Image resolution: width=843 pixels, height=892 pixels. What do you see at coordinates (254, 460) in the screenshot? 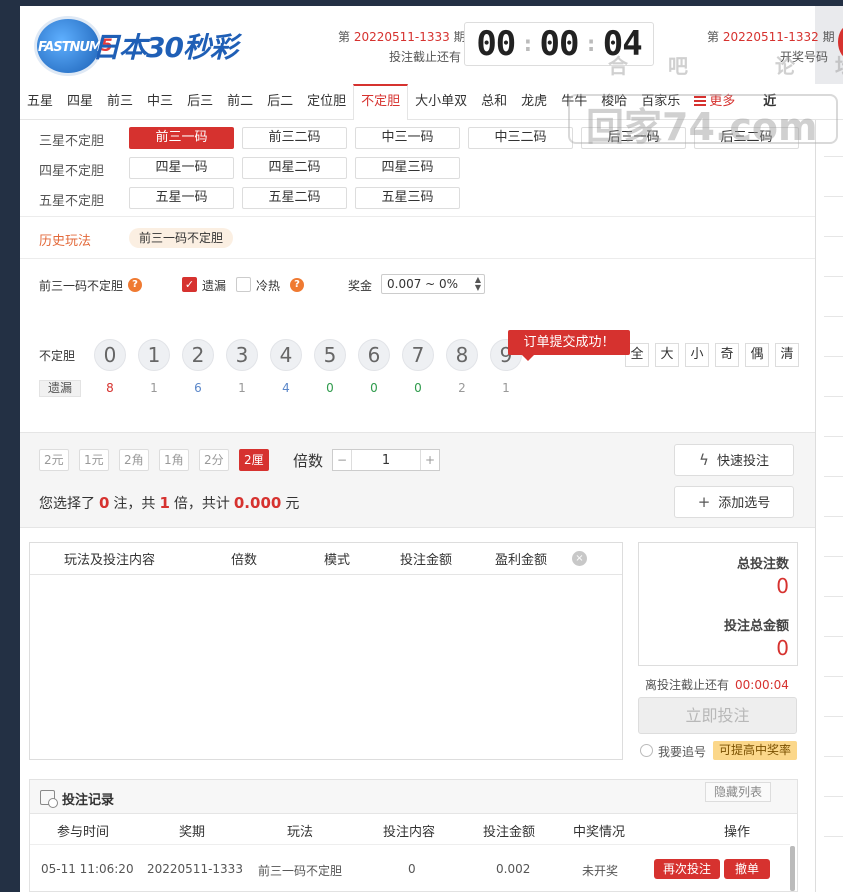
I see `unit-button: 2厘` at bounding box center [254, 460].